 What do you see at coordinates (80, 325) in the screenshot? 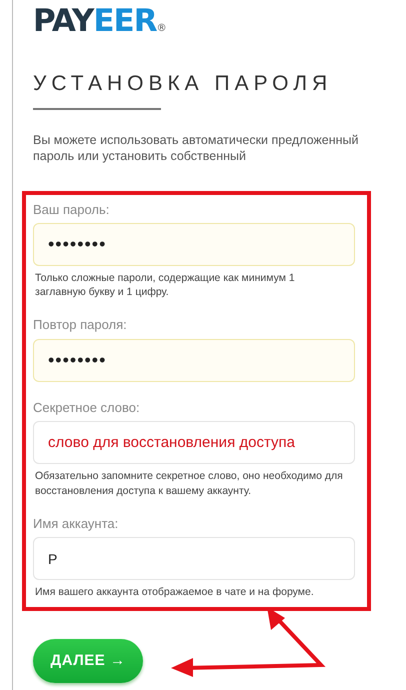
I see `field-label: Повтор пароля:` at bounding box center [80, 325].